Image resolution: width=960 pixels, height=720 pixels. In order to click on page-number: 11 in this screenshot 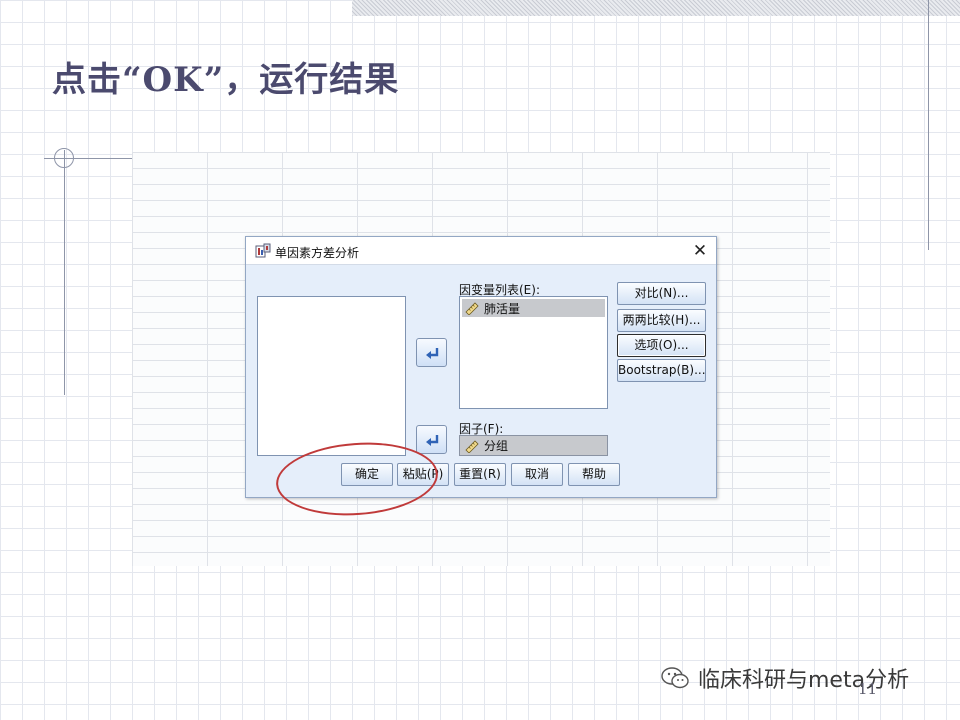, I will do `click(868, 689)`.